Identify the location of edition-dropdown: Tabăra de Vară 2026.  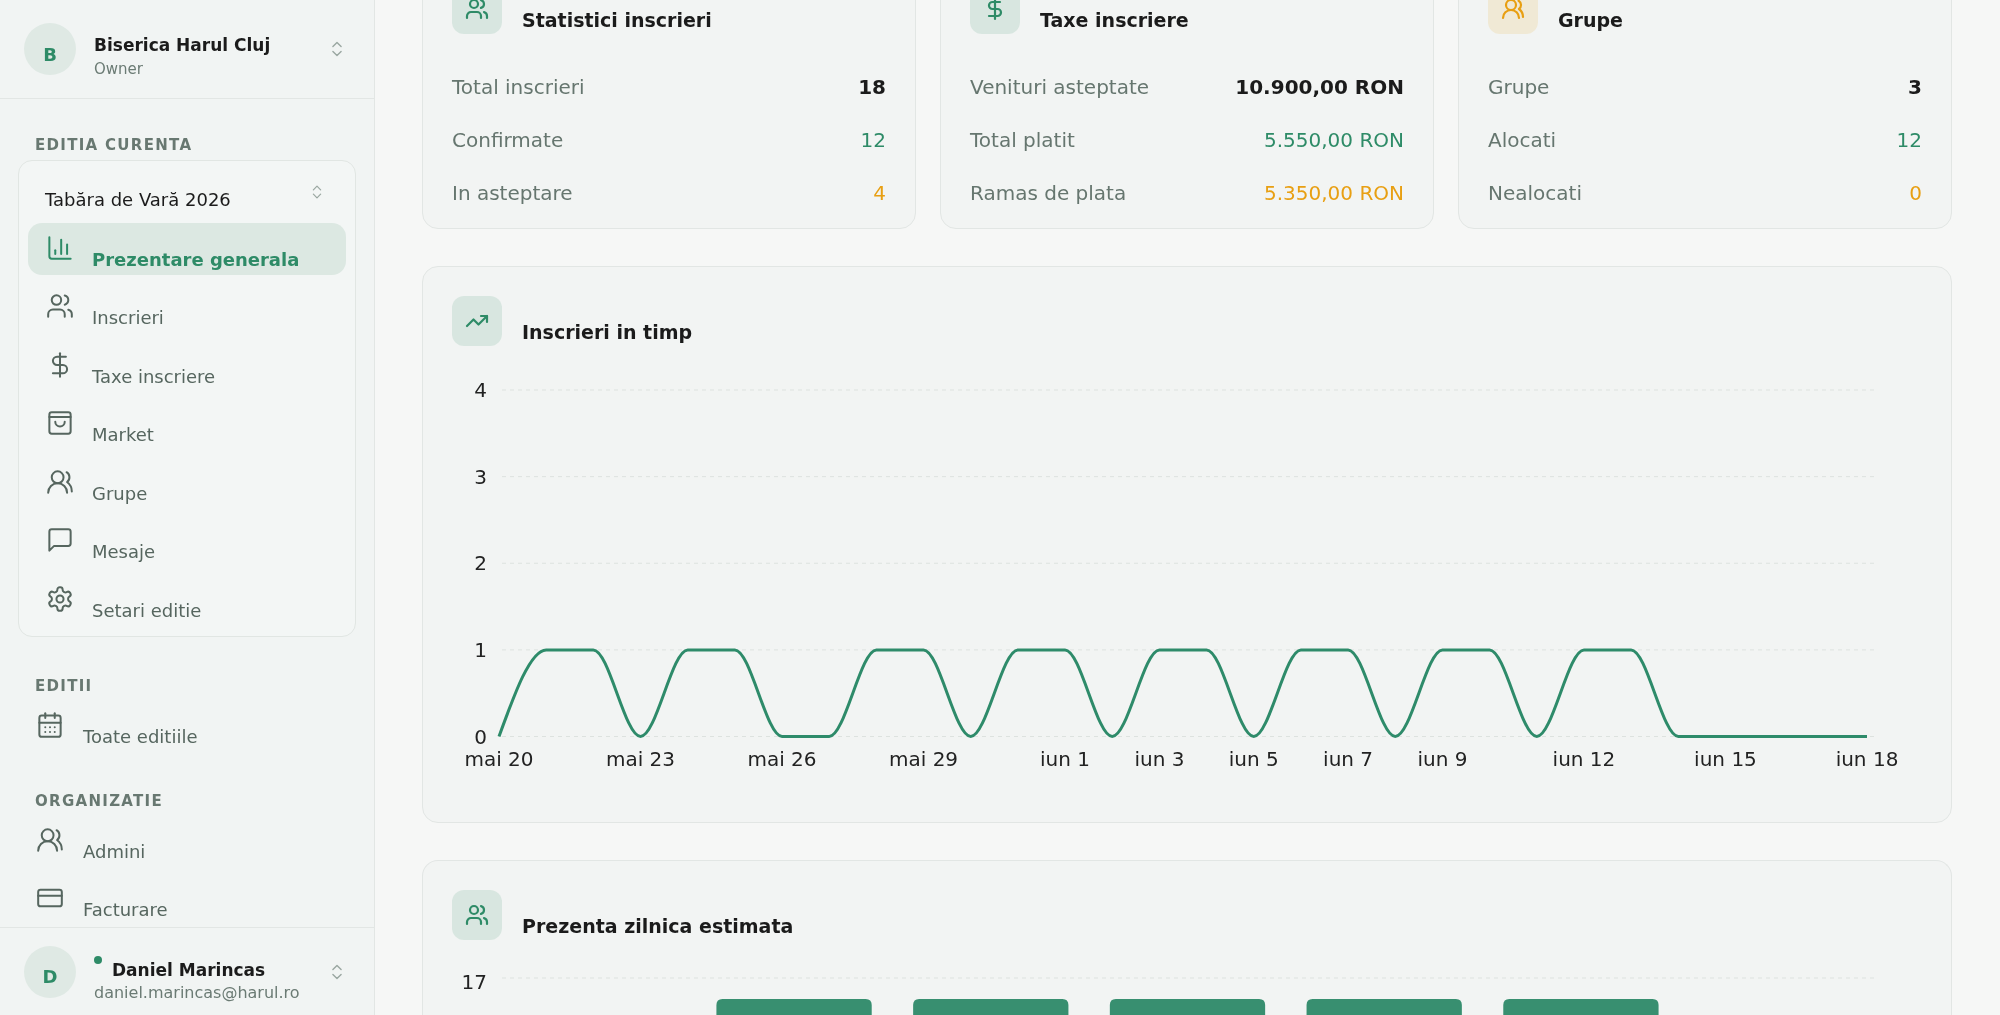
(187, 193).